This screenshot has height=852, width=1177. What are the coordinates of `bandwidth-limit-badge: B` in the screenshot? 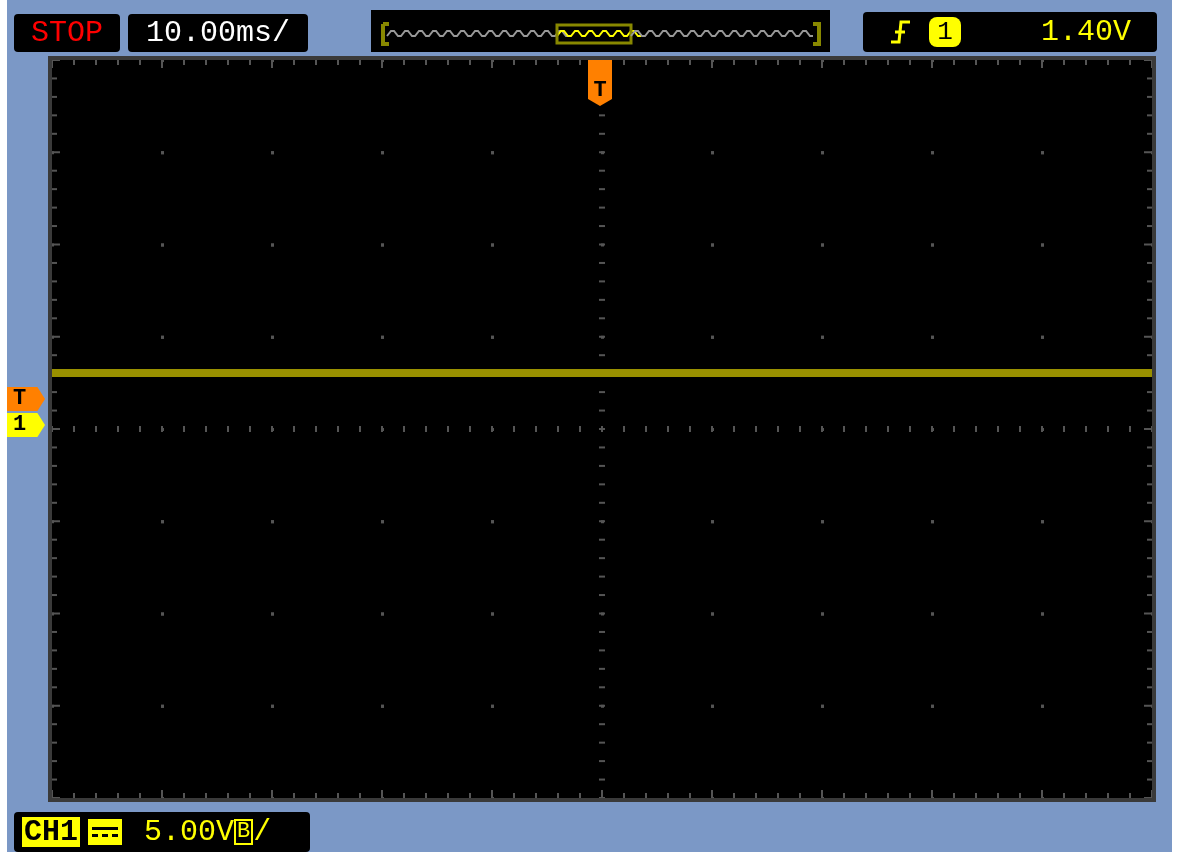 It's located at (244, 832).